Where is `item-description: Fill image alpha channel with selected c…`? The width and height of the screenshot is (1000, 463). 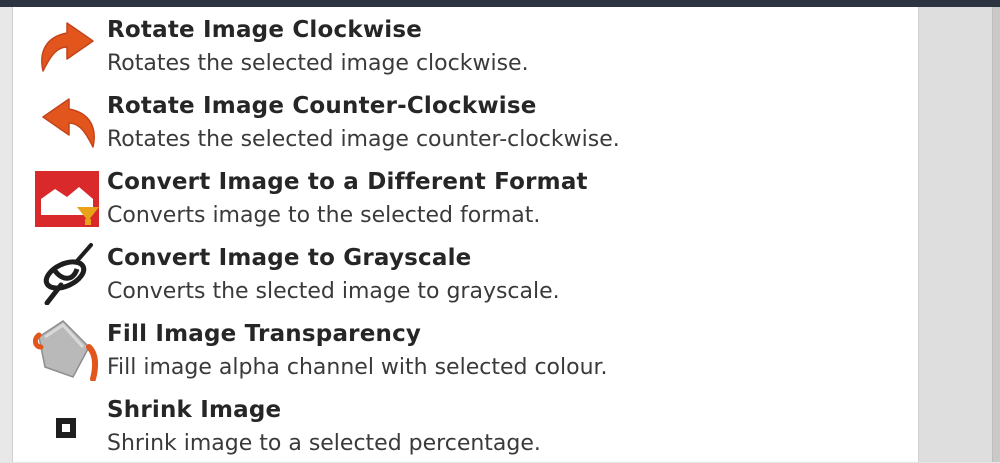
item-description: Fill image alpha channel with selected c… is located at coordinates (357, 367).